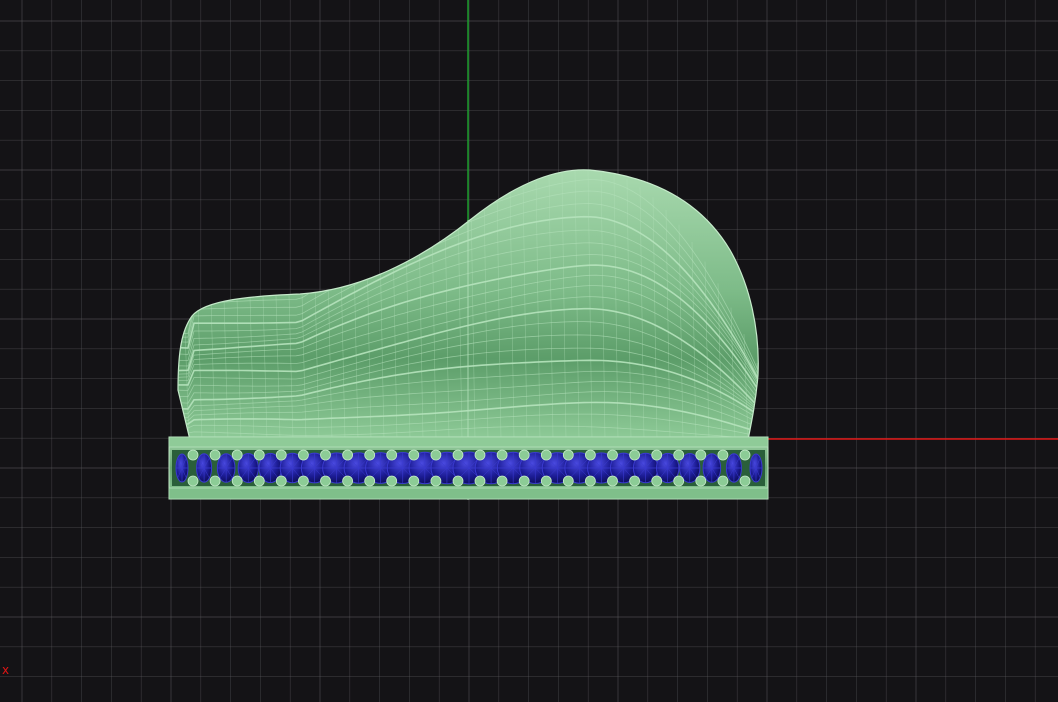  What do you see at coordinates (757, 401) in the screenshot?
I see `shank-section-line` at bounding box center [757, 401].